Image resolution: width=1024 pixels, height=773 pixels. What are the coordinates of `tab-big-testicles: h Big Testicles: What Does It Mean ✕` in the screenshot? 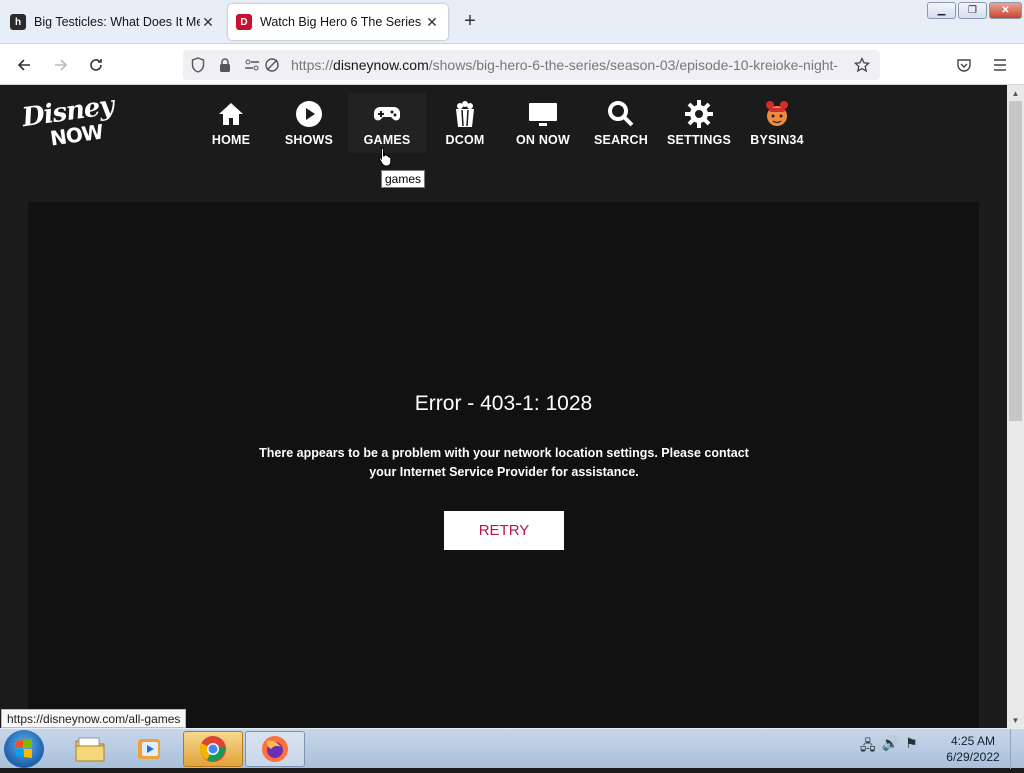 It's located at (113, 22).